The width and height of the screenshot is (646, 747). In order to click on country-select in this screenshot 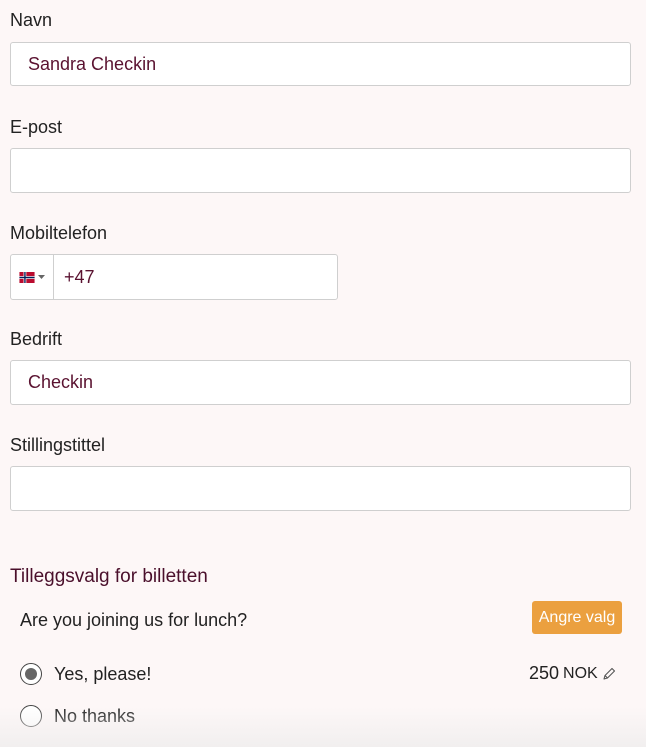, I will do `click(32, 277)`.